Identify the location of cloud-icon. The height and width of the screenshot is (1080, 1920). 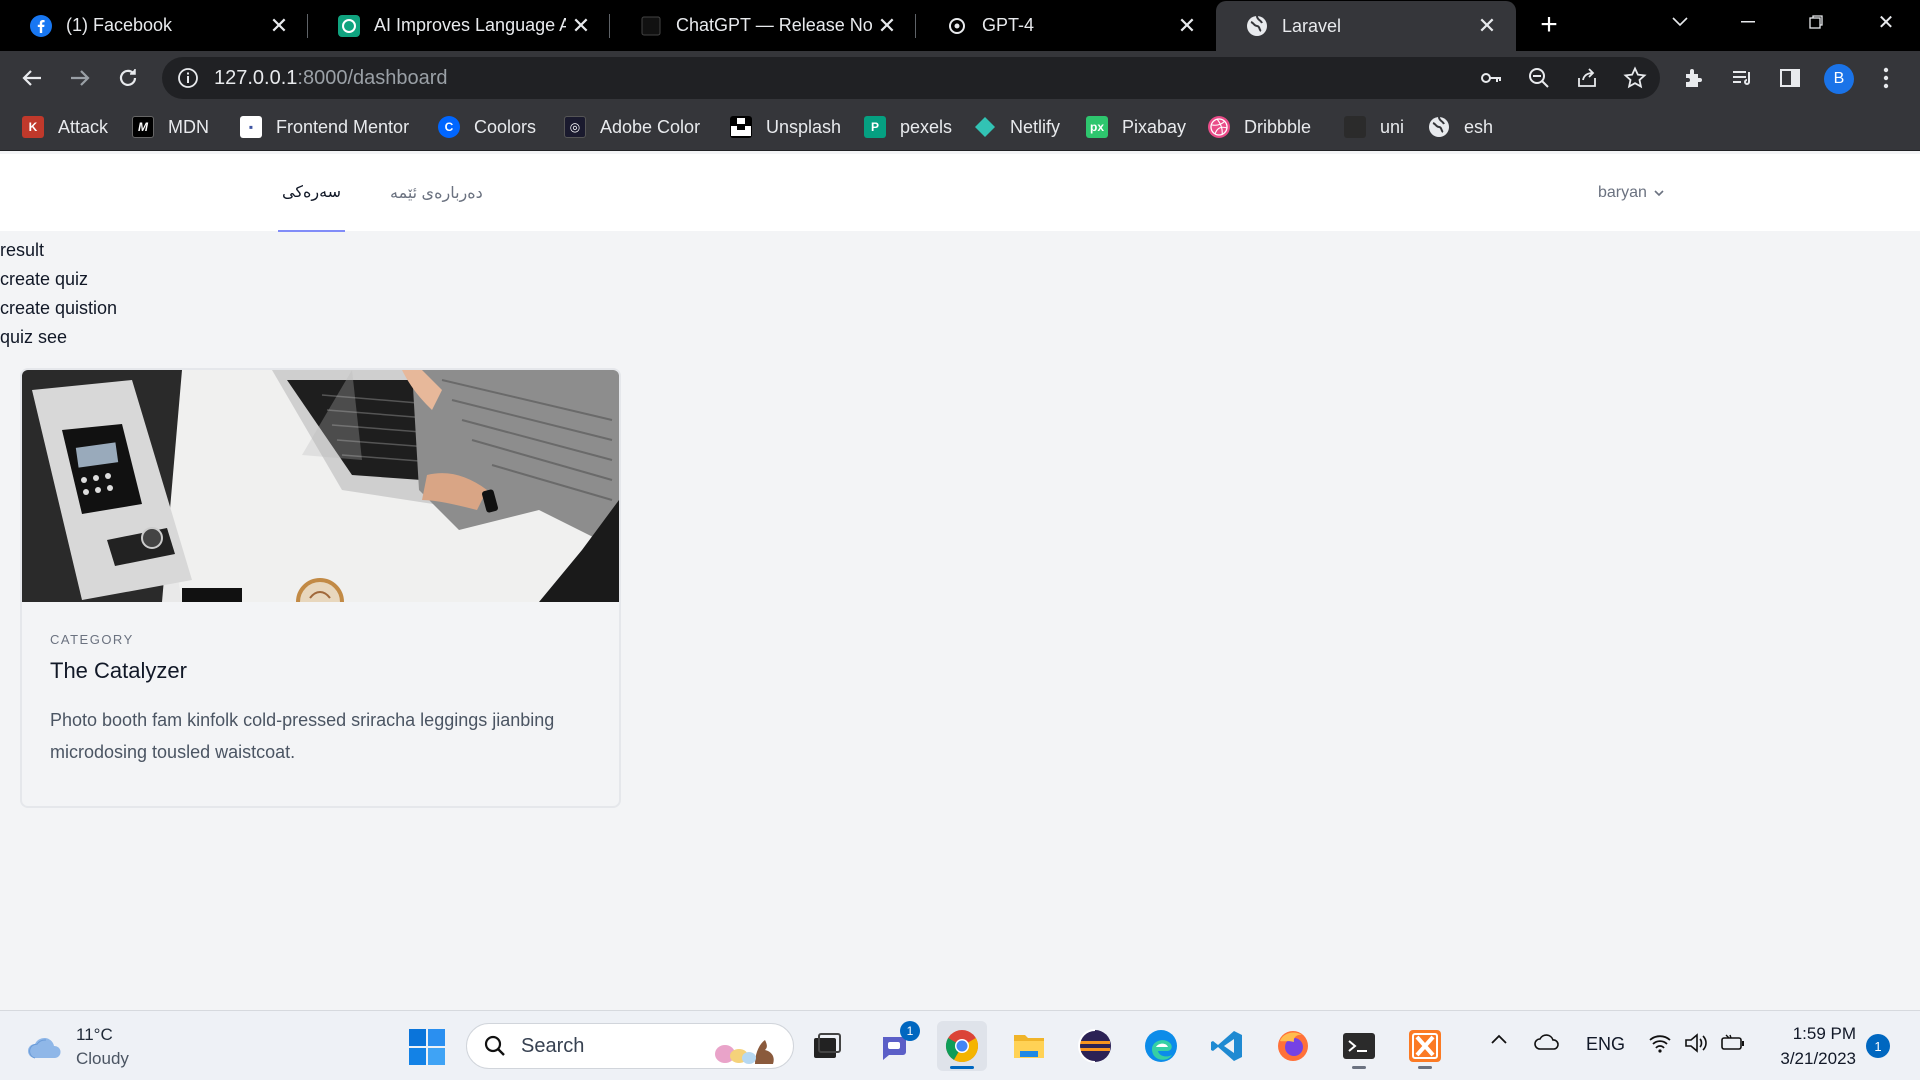
(44, 1048).